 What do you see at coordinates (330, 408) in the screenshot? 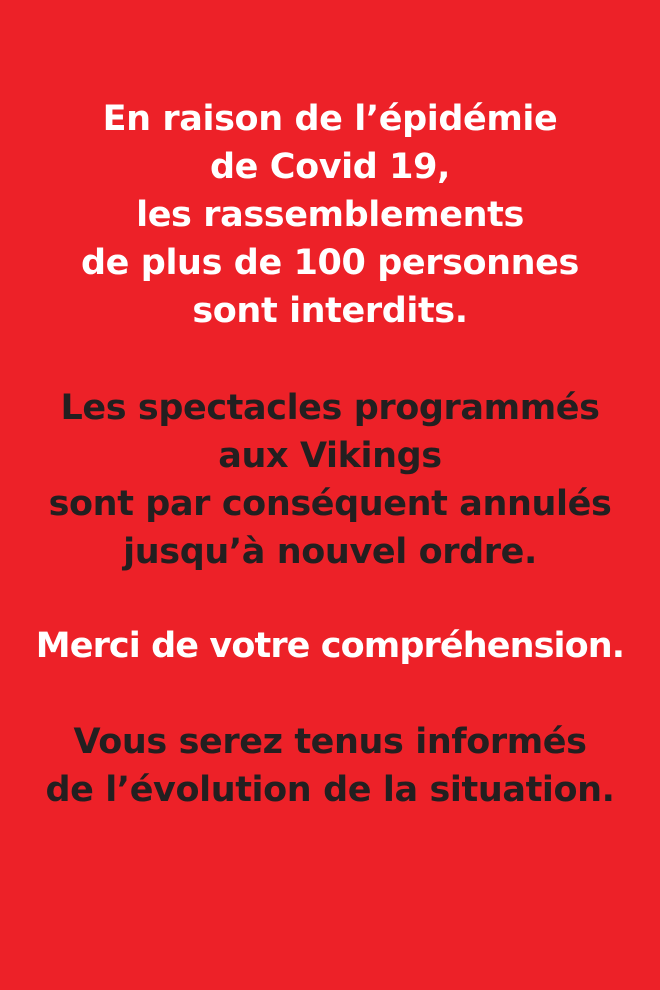
I see `shows-cancelled-line-1: Les spectacles programmés` at bounding box center [330, 408].